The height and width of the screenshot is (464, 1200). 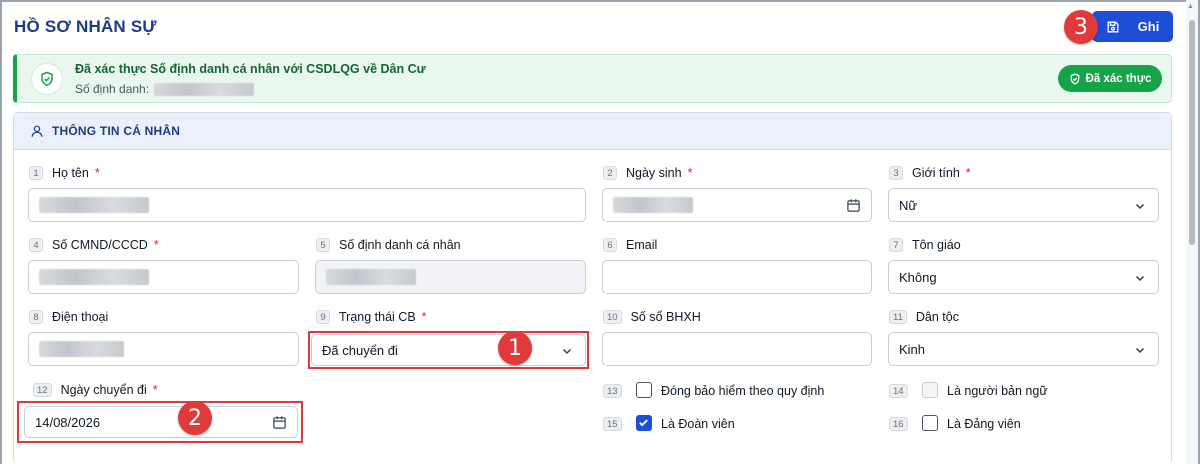 I want to click on field-number: 16, so click(x=898, y=424).